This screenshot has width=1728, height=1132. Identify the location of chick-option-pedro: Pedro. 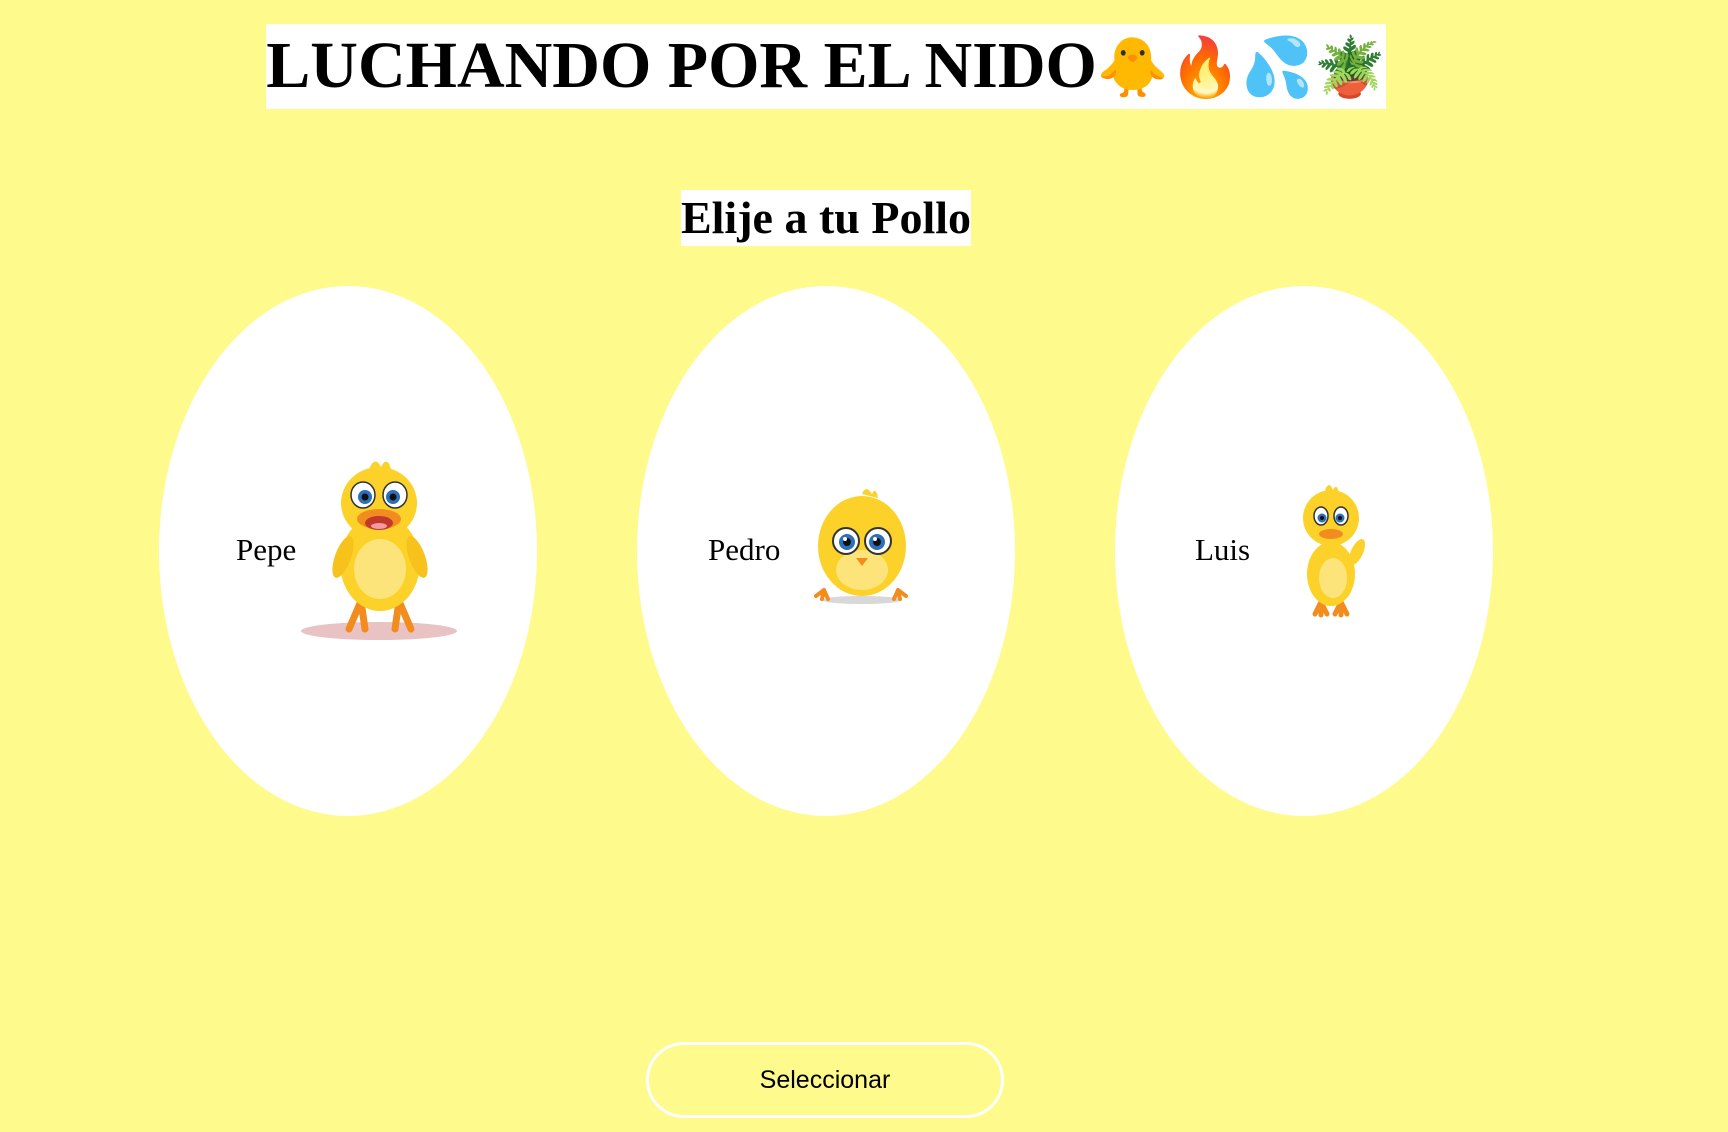
(826, 551).